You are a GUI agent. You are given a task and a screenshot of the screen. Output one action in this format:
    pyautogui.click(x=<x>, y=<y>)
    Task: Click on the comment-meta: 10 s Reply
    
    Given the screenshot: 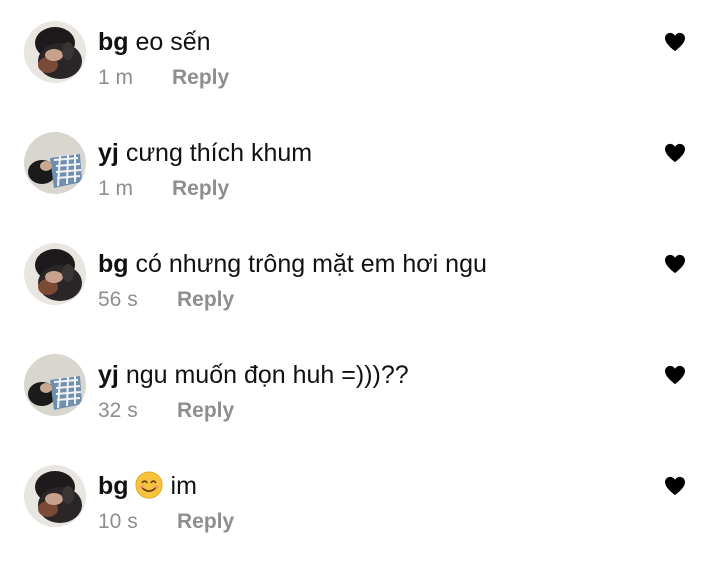 What is the action you would take?
    pyautogui.click(x=166, y=522)
    